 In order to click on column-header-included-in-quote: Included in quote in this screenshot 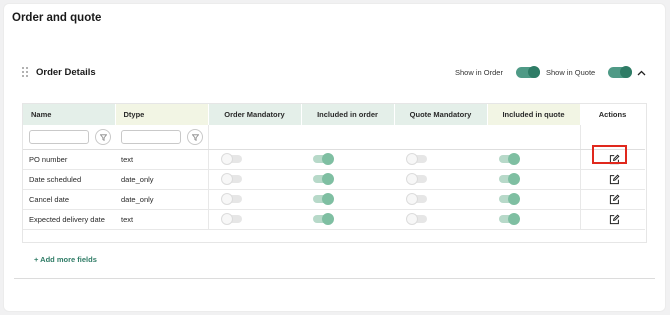, I will do `click(534, 114)`.